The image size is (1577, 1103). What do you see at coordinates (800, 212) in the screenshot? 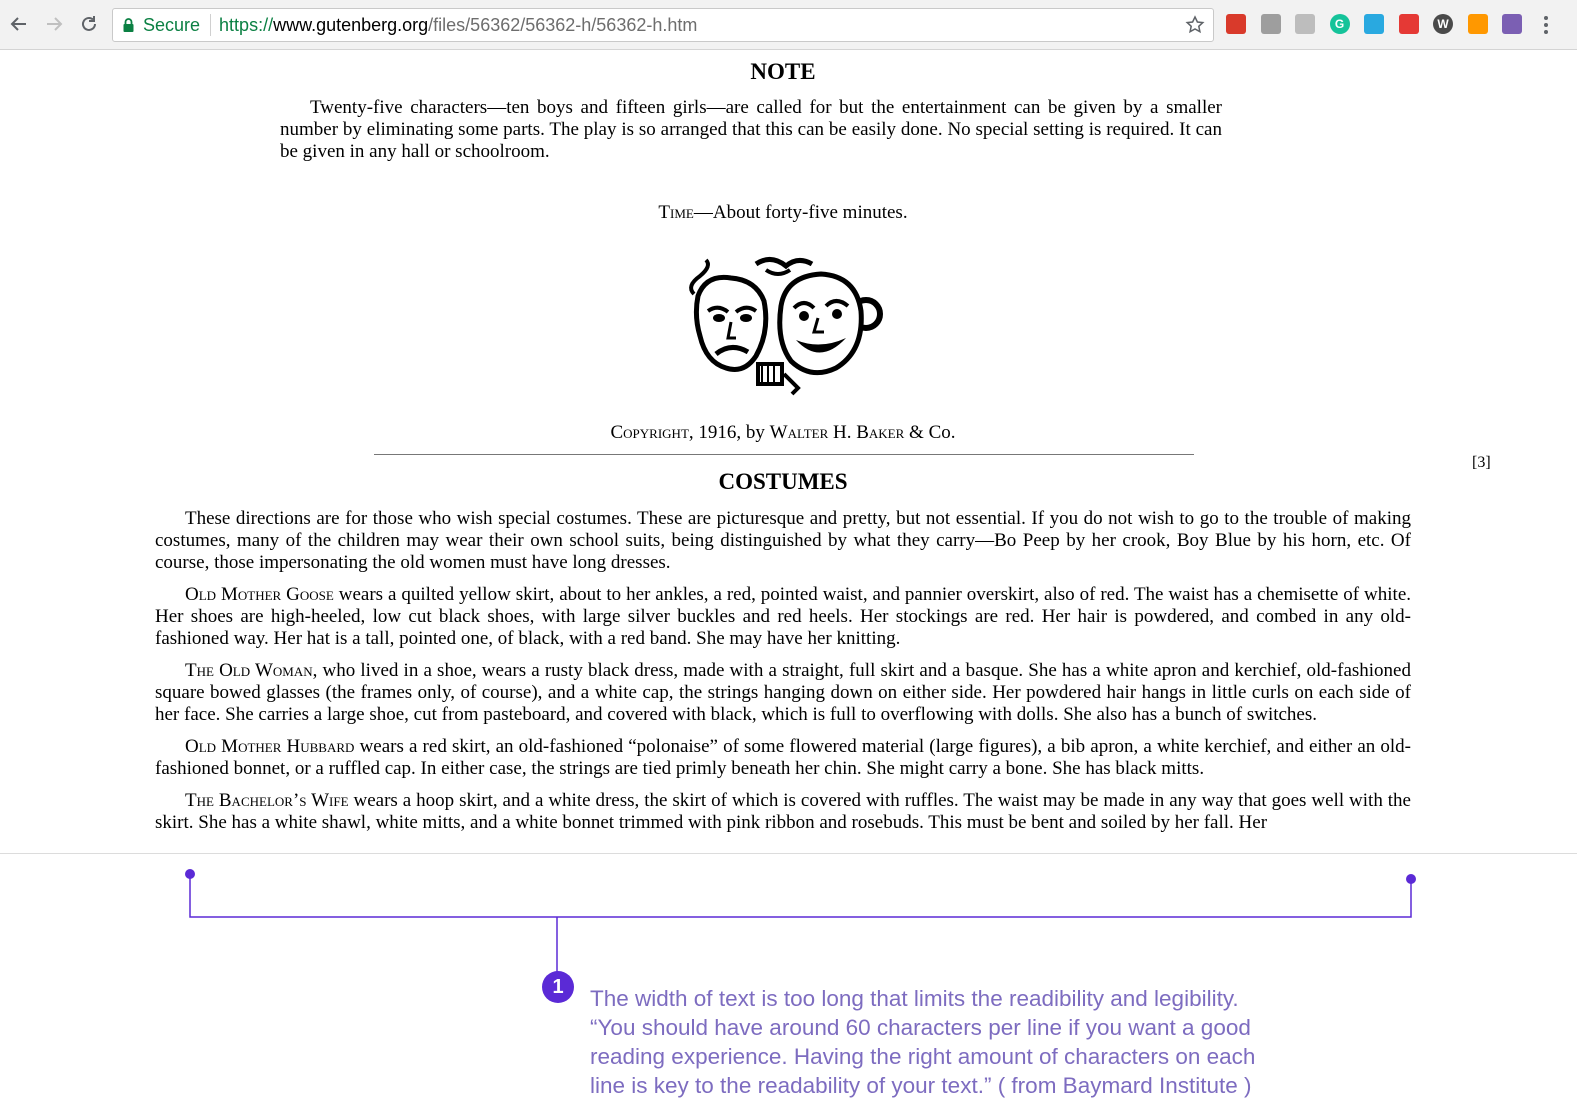
I see `time-text: —About forty-five minutes.` at bounding box center [800, 212].